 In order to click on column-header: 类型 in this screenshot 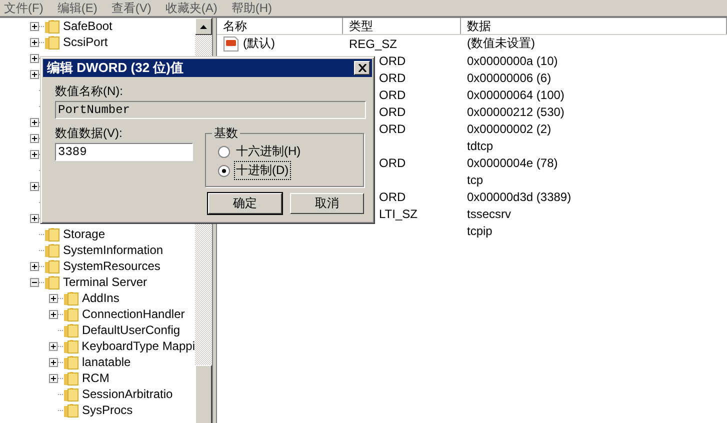, I will do `click(402, 26)`.